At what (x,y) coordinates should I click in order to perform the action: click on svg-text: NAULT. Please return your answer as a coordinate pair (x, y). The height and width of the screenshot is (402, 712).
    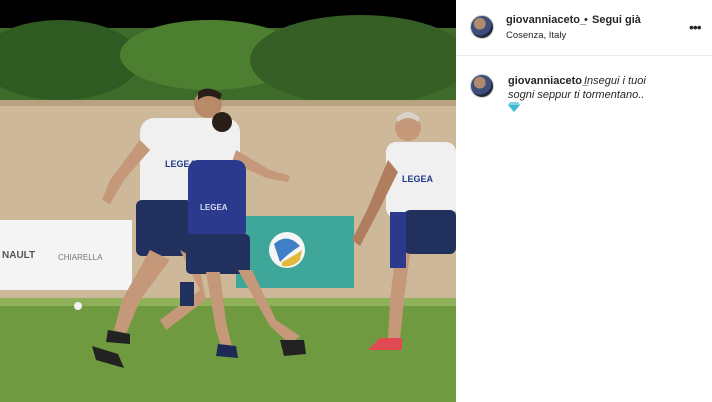
    Looking at the image, I should click on (18, 255).